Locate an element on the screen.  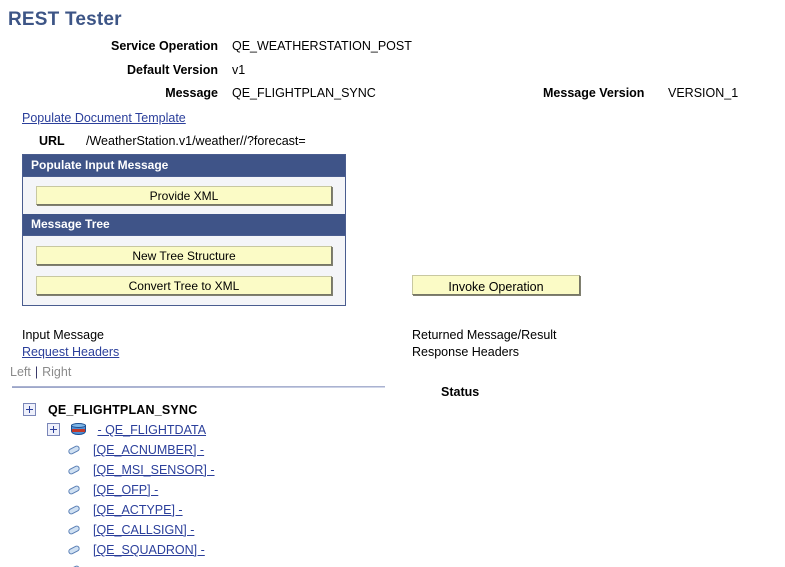
populate-input-message-body: Provide XML is located at coordinates (184, 195).